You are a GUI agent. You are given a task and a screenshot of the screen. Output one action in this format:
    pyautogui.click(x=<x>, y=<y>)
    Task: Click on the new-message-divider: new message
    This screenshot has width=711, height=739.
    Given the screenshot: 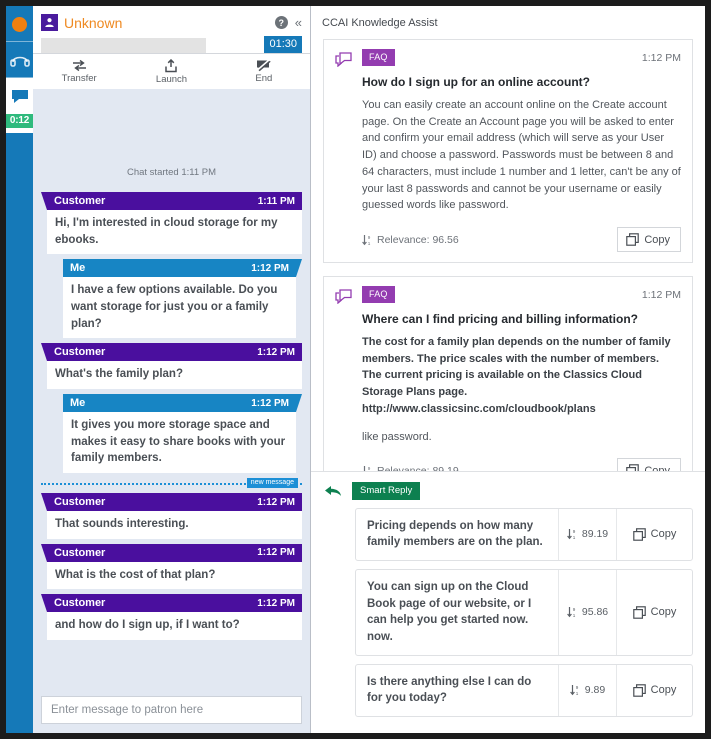 What is the action you would take?
    pyautogui.click(x=171, y=484)
    